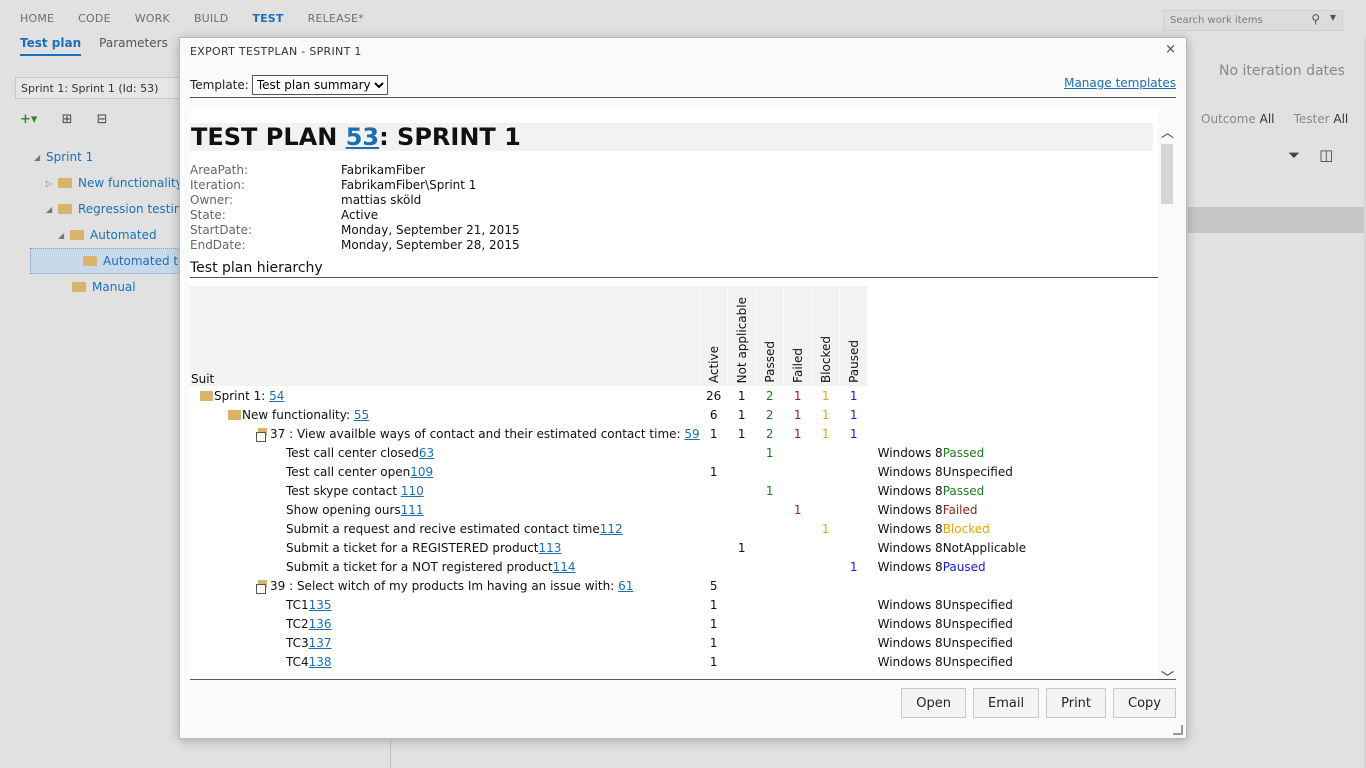 Image resolution: width=1366 pixels, height=768 pixels. Describe the element at coordinates (152, 18) in the screenshot. I see `nav-work: WORK` at that location.